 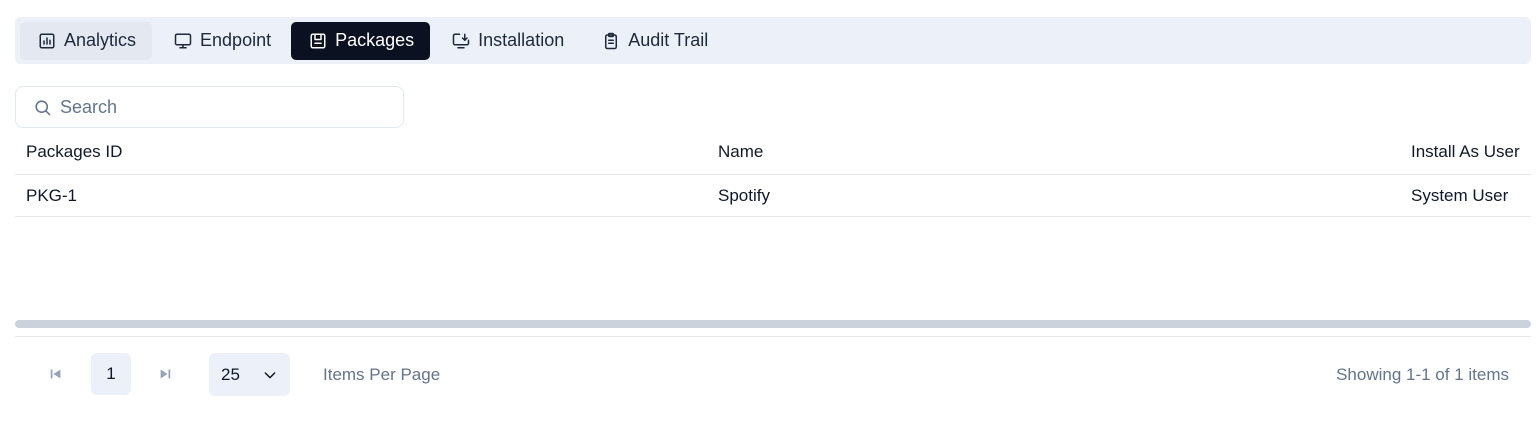 What do you see at coordinates (111, 374) in the screenshot?
I see `page-number-button: 1` at bounding box center [111, 374].